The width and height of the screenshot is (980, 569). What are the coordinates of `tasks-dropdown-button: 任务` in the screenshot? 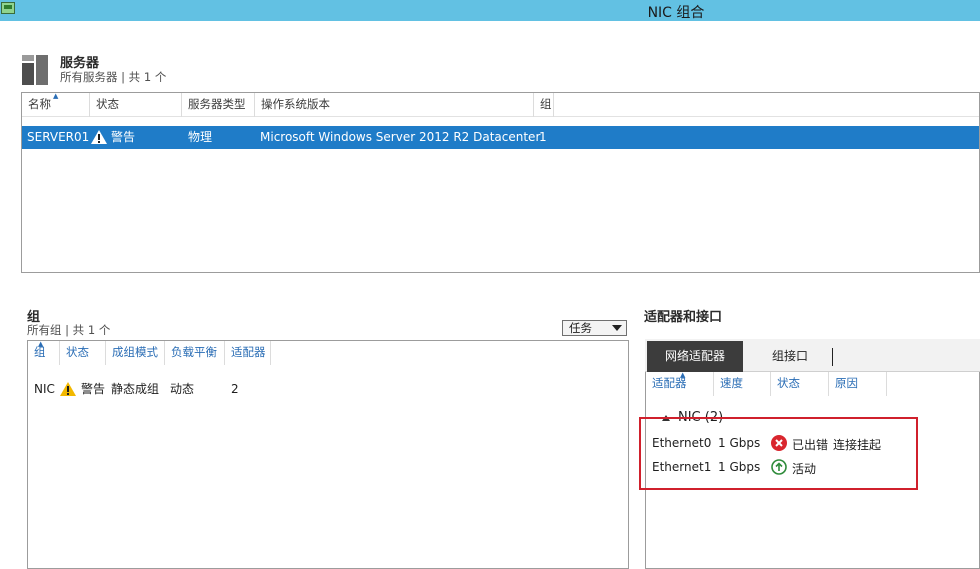 It's located at (594, 328).